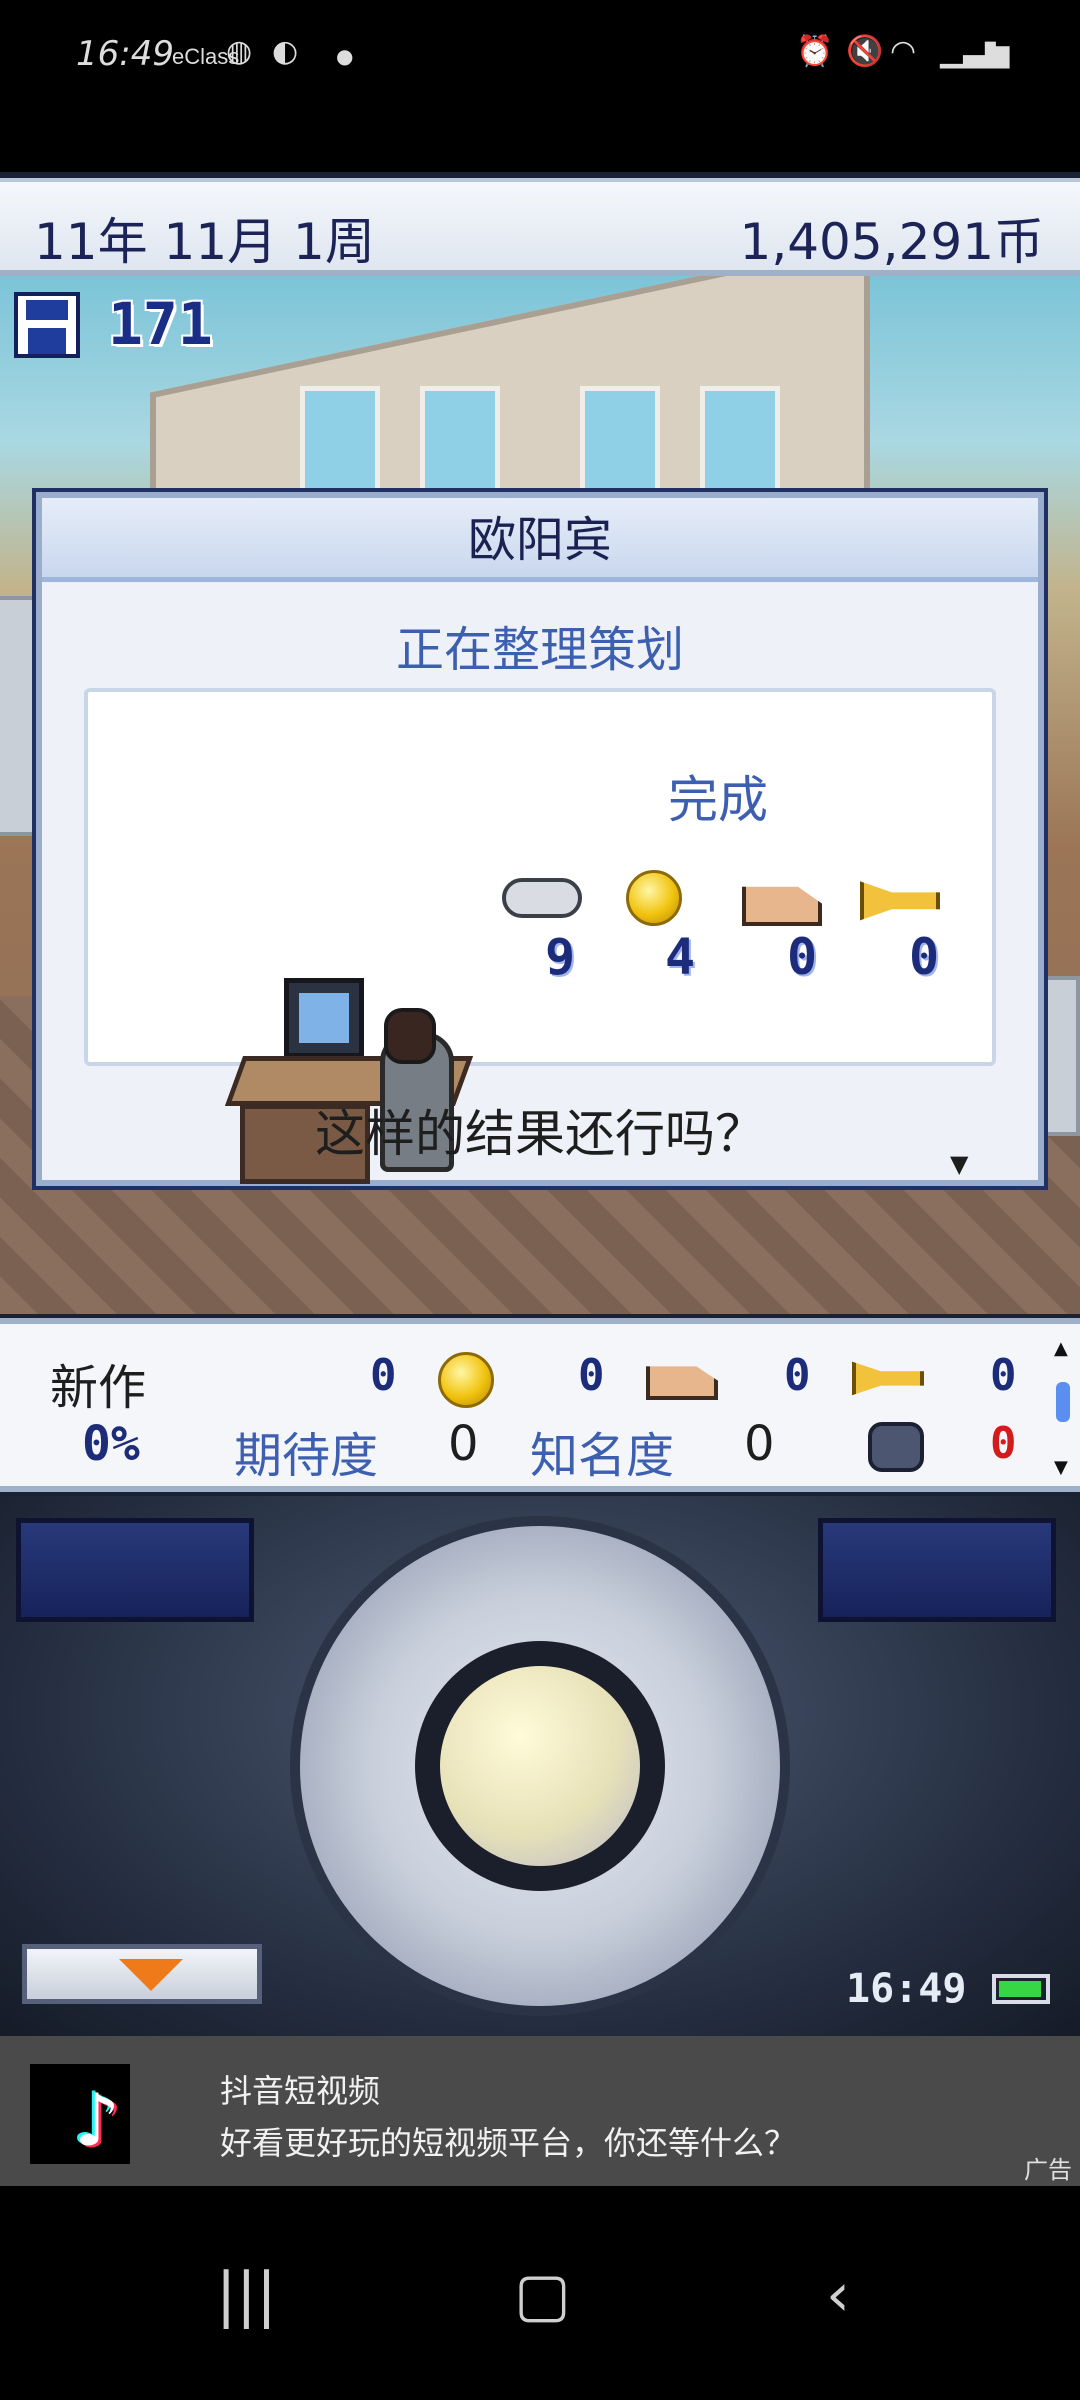  What do you see at coordinates (98, 1388) in the screenshot?
I see `new-game-label: 新作` at bounding box center [98, 1388].